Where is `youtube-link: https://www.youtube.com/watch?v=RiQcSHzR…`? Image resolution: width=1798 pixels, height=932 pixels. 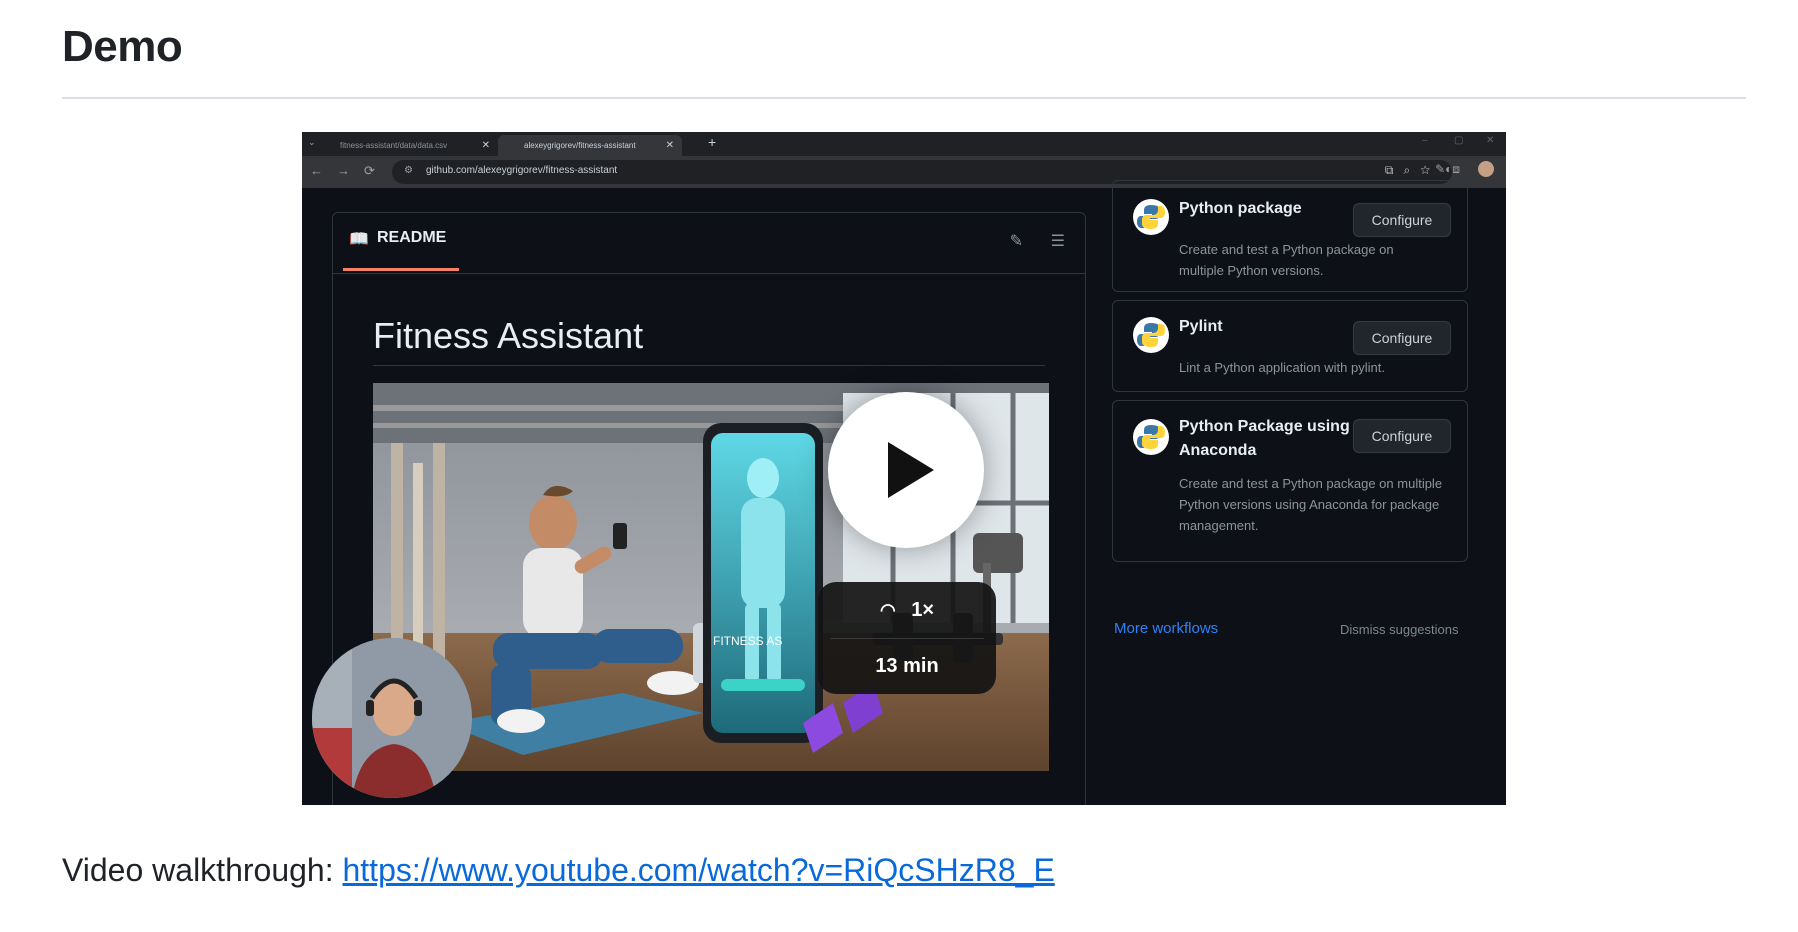 youtube-link: https://www.youtube.com/watch?v=RiQcSHzR… is located at coordinates (698, 870).